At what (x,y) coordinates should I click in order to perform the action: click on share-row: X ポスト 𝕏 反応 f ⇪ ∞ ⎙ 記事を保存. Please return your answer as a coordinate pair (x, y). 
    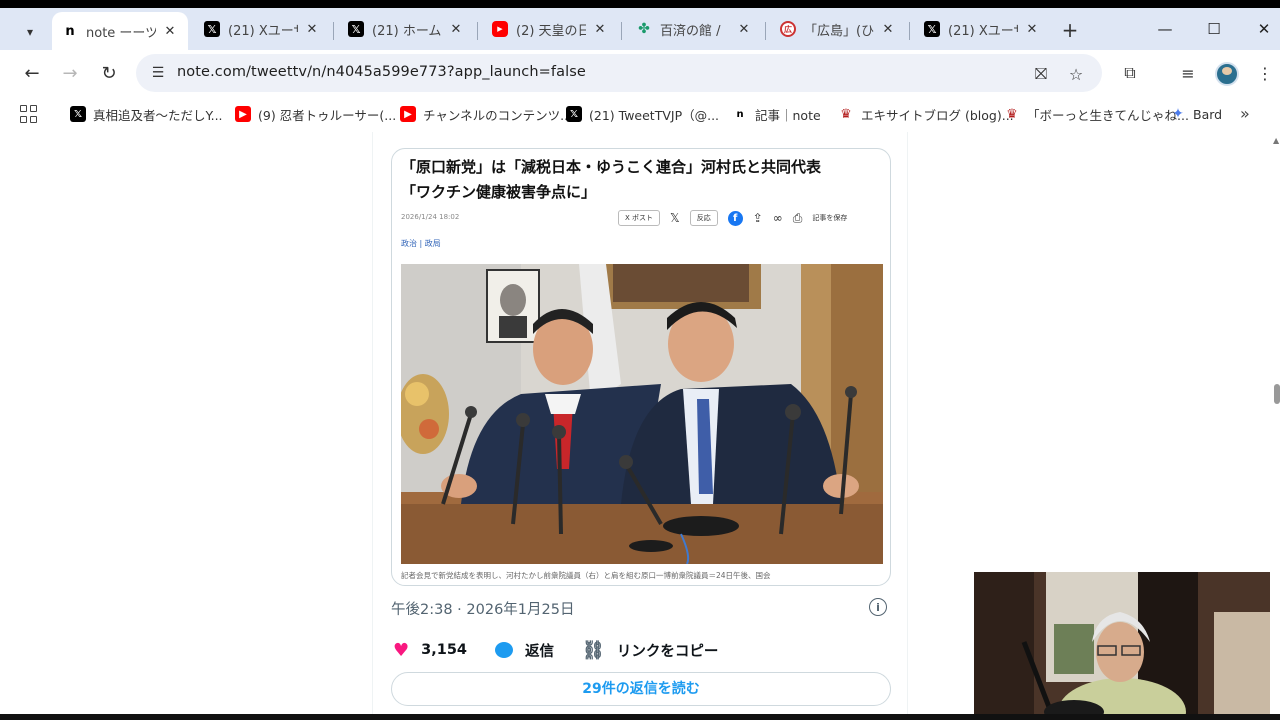
    Looking at the image, I should click on (732, 218).